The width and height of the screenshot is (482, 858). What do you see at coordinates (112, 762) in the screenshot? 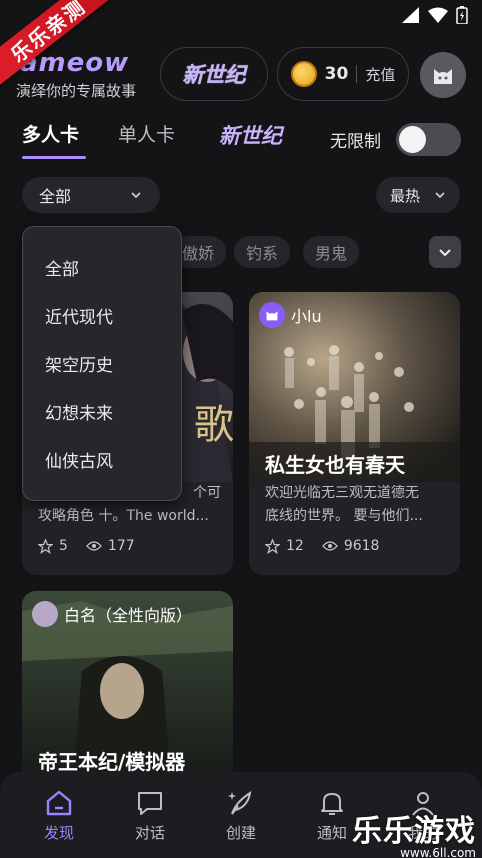
I see `card-title: 帝王本纪/模拟器` at bounding box center [112, 762].